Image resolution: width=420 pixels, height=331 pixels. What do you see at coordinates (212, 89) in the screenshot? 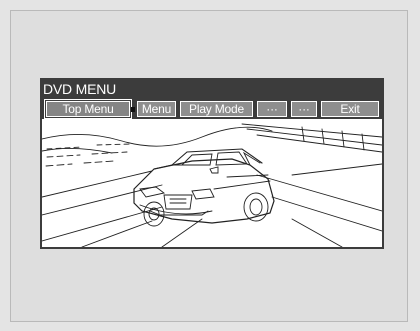
I see `menu-title: DVD MENU` at bounding box center [212, 89].